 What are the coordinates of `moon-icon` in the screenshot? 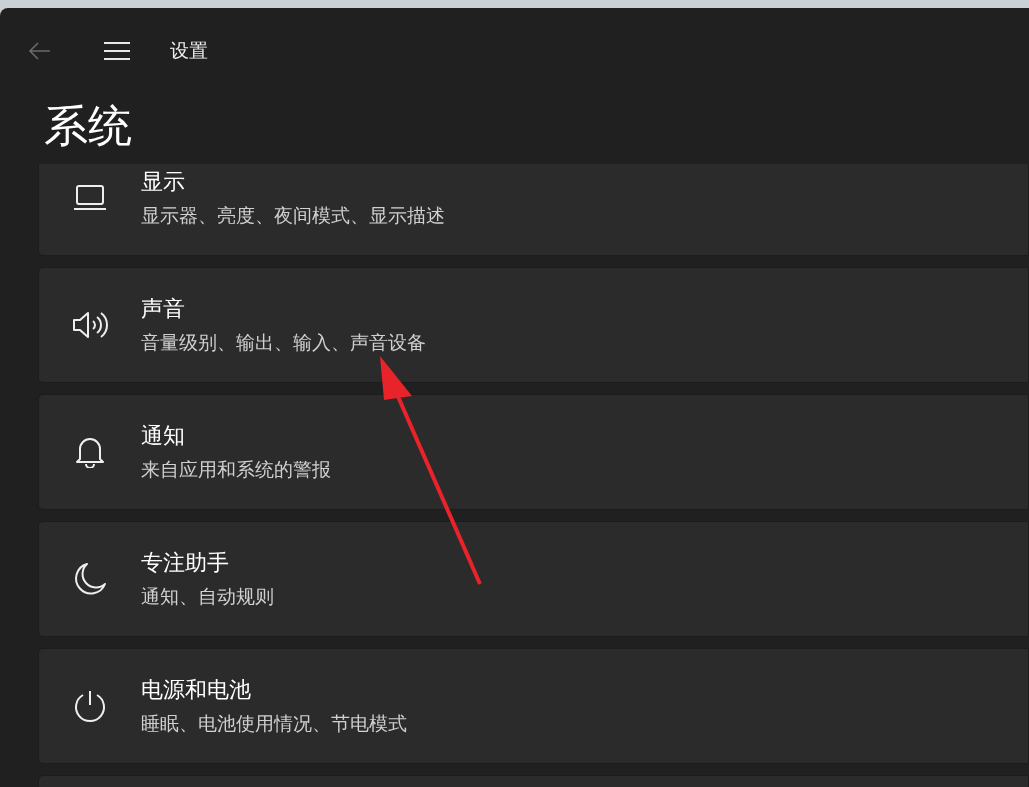 It's located at (90, 579).